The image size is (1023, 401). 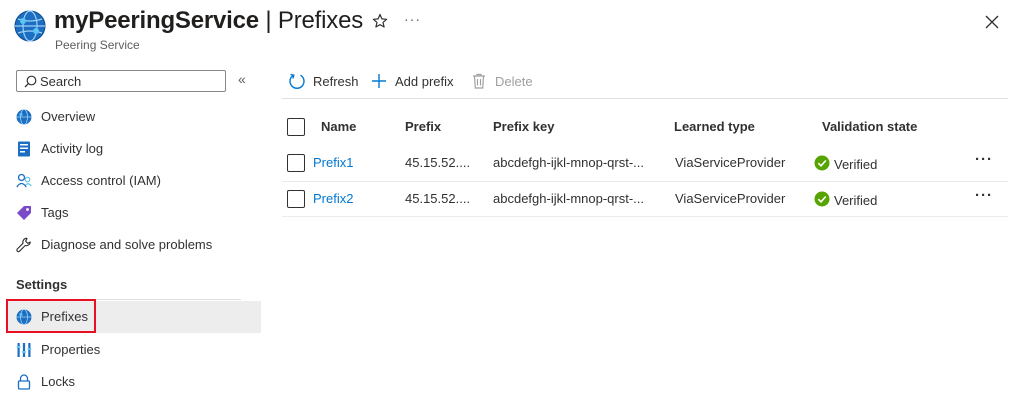 What do you see at coordinates (645, 98) in the screenshot?
I see `toolbar-divider` at bounding box center [645, 98].